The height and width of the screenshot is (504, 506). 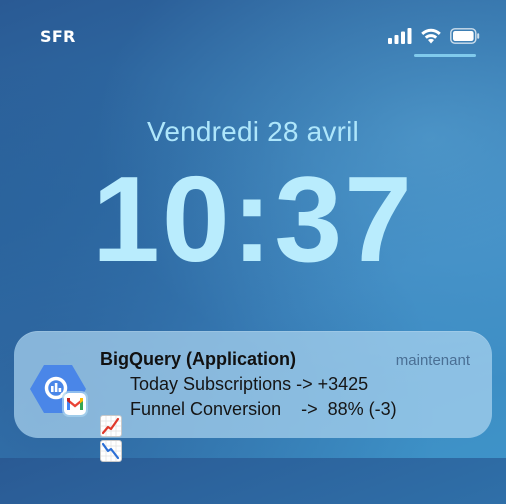 What do you see at coordinates (400, 36) in the screenshot?
I see `cellular-signal-icon` at bounding box center [400, 36].